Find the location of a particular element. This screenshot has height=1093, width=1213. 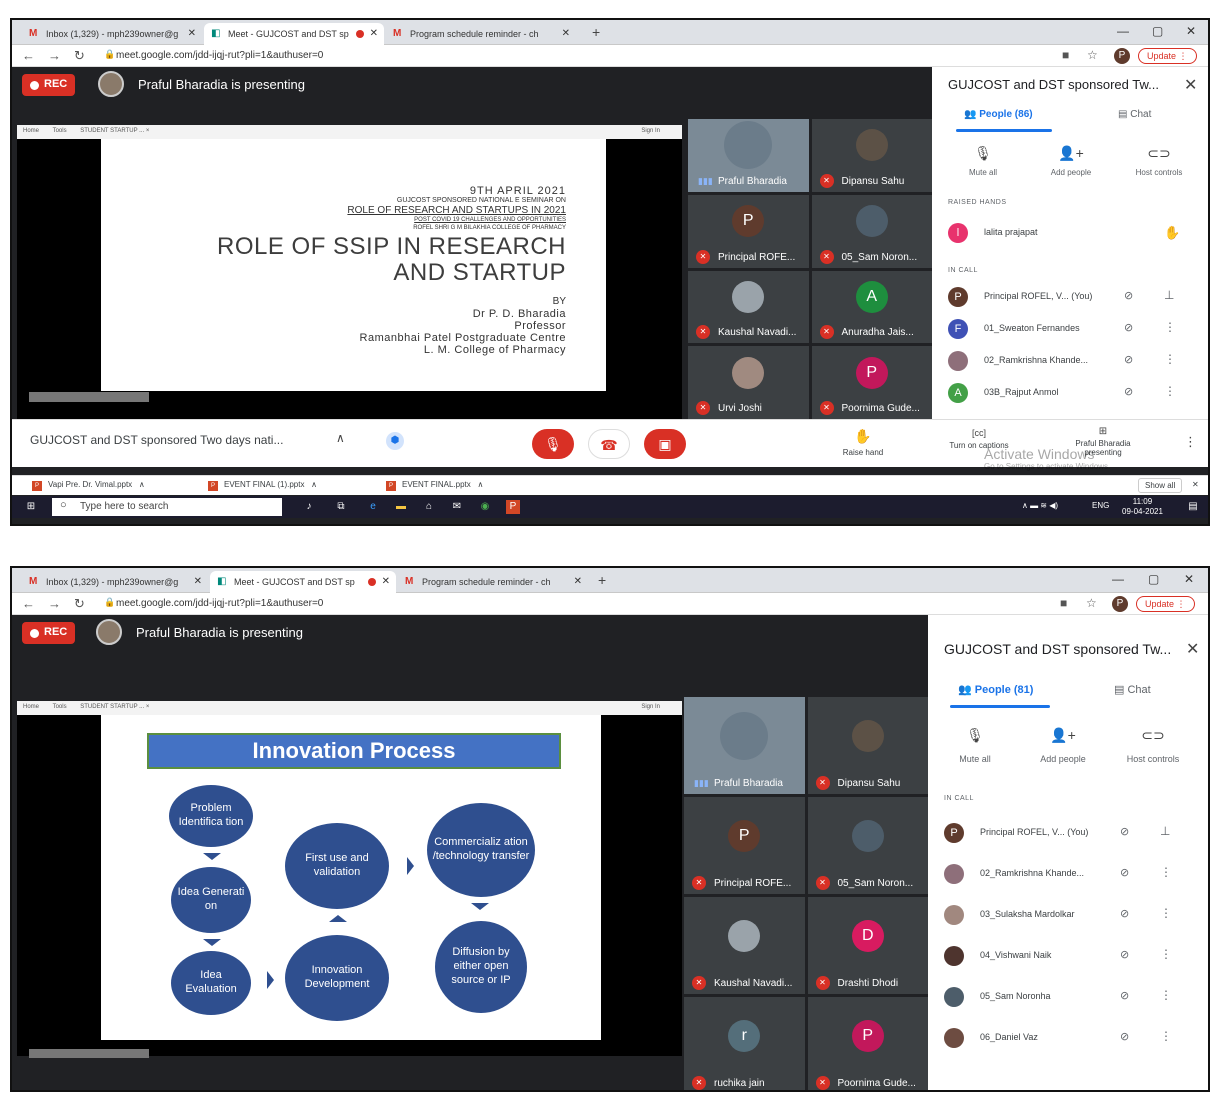

tab-people: 👥 People (86) is located at coordinates (998, 114).